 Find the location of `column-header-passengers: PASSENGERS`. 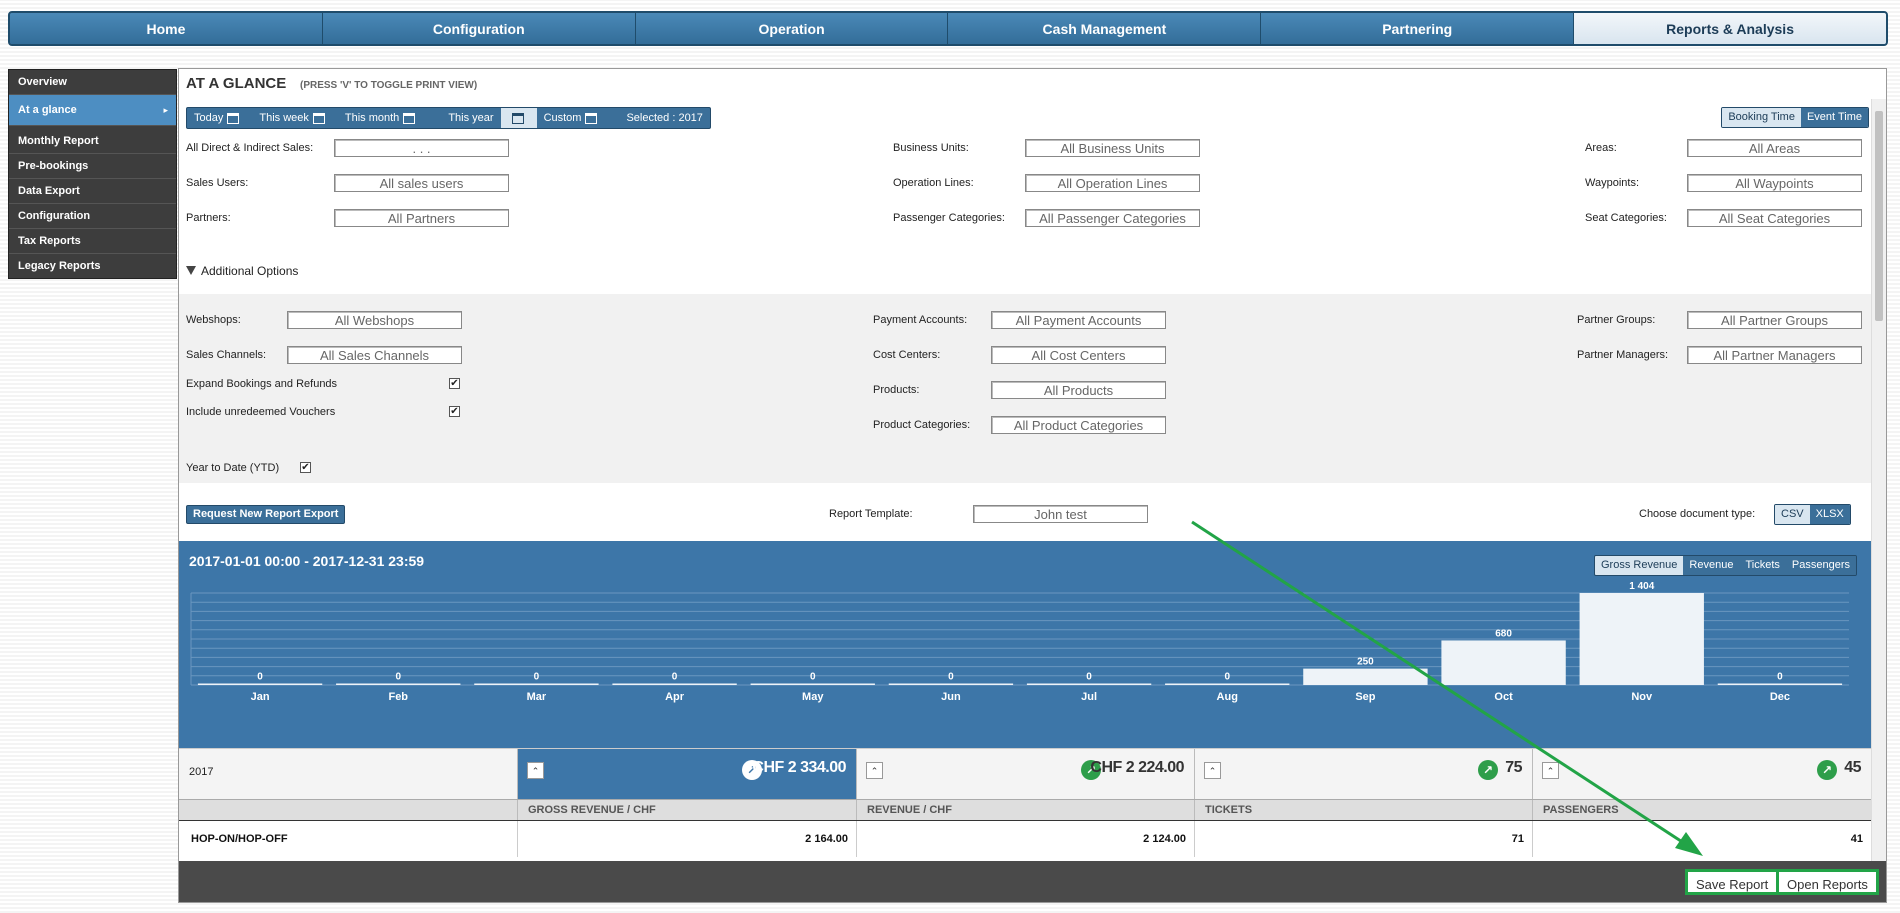

column-header-passengers: PASSENGERS is located at coordinates (1701, 810).